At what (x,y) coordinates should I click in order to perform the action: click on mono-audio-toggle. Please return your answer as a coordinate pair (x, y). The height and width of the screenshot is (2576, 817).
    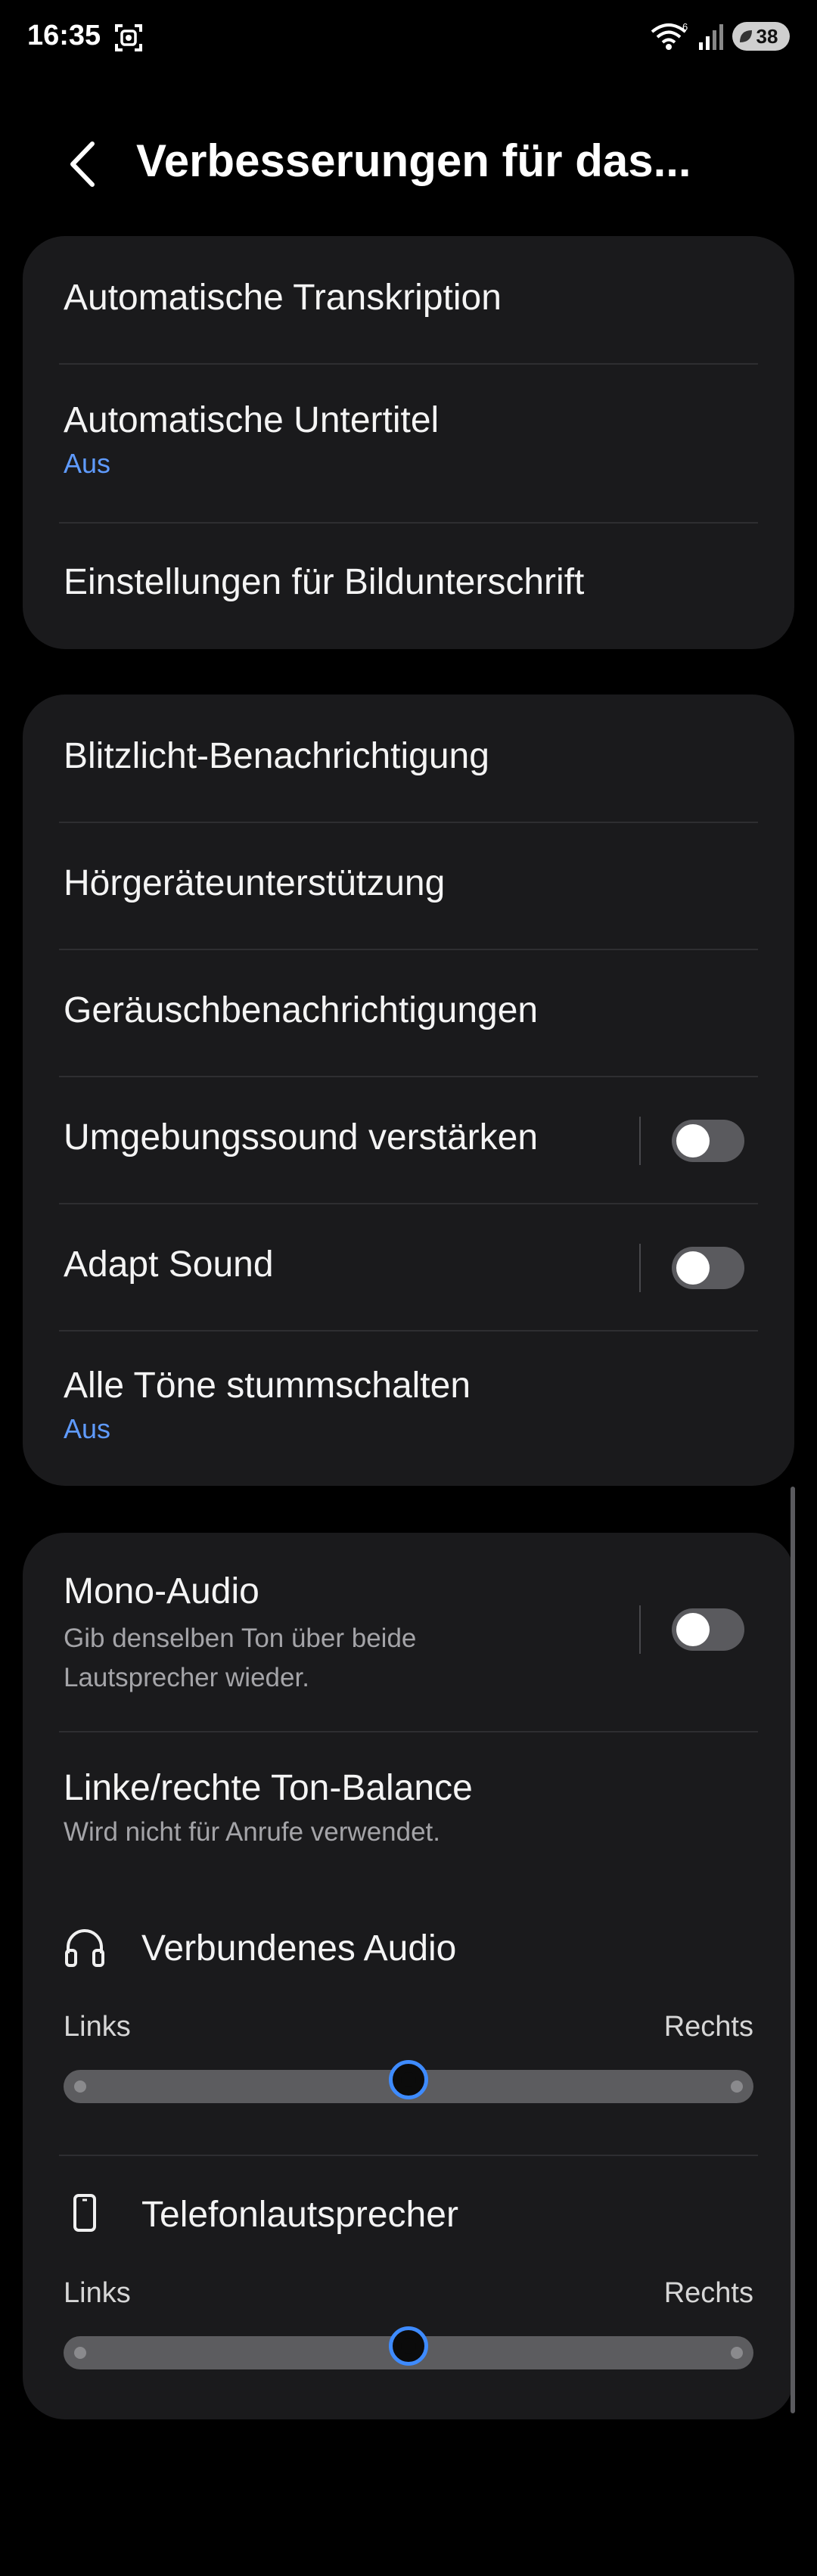
    Looking at the image, I should click on (708, 1629).